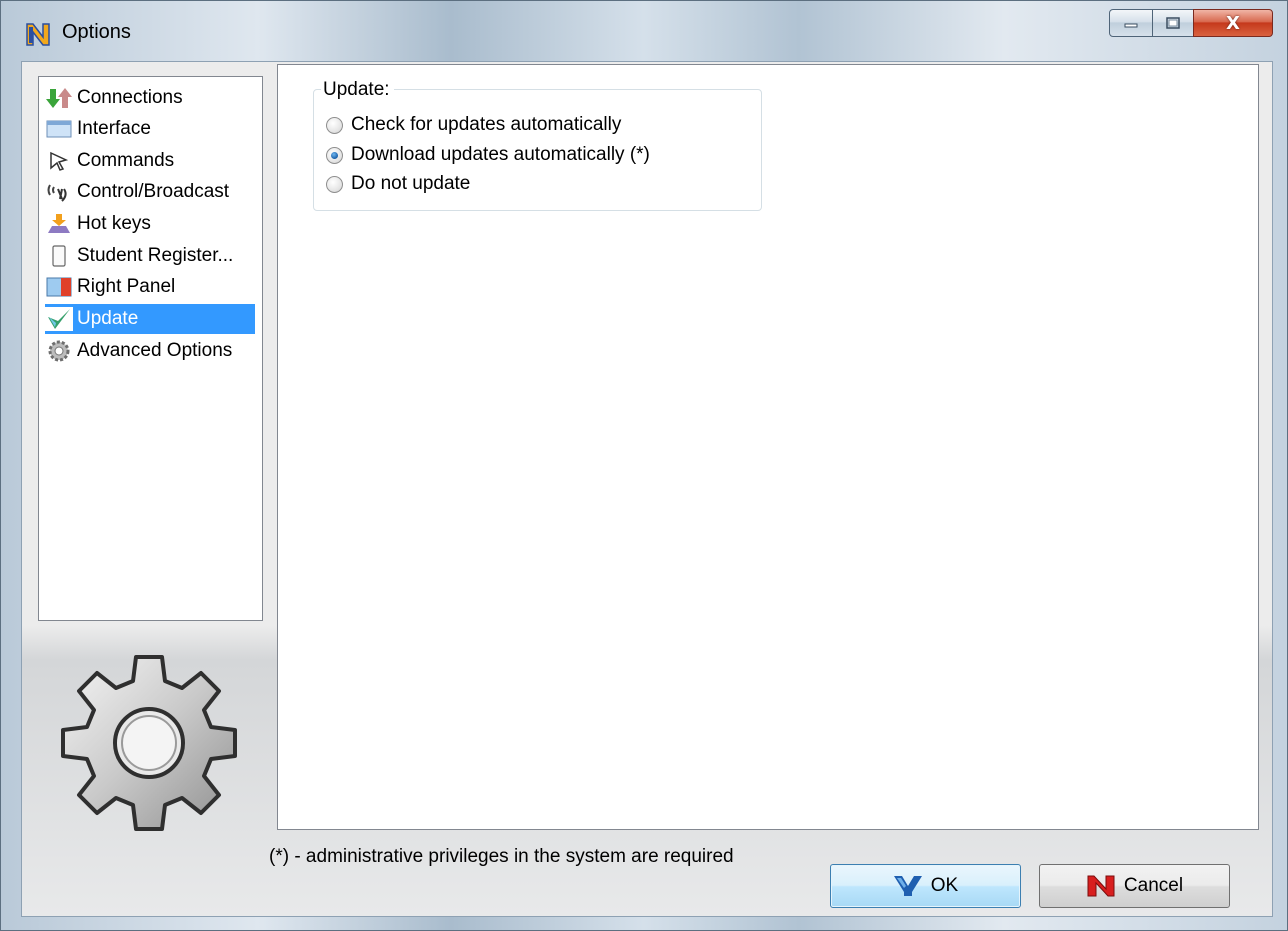  What do you see at coordinates (908, 886) in the screenshot?
I see `ok-logo-icon` at bounding box center [908, 886].